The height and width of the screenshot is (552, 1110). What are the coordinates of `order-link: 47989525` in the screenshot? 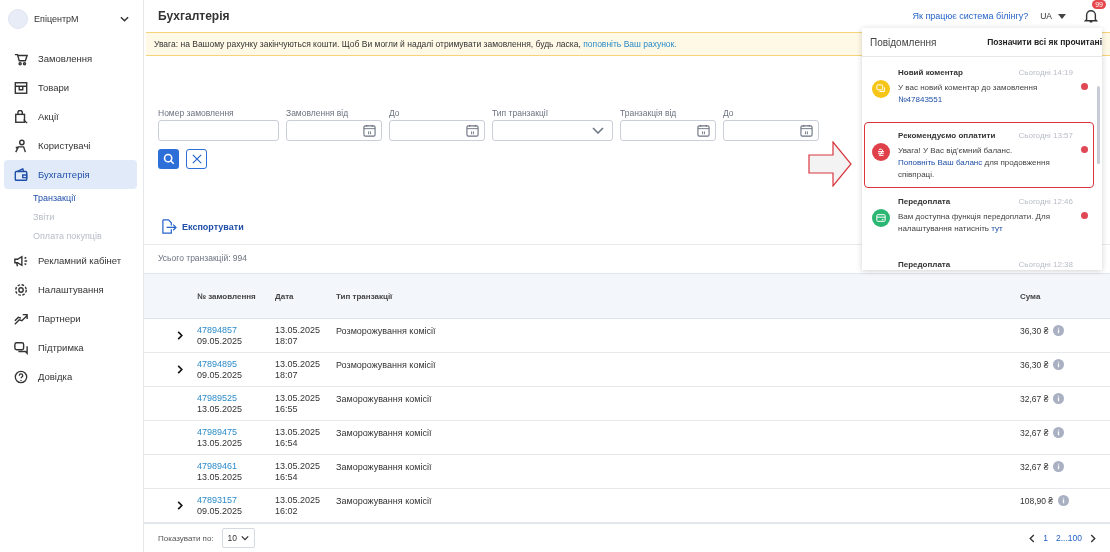 It's located at (236, 398).